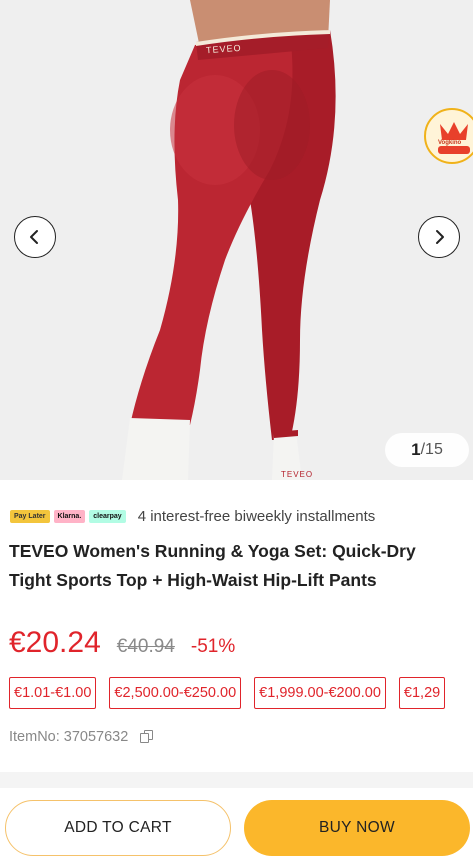  Describe the element at coordinates (30, 516) in the screenshot. I see `paylater-badge: Pay Later` at that location.